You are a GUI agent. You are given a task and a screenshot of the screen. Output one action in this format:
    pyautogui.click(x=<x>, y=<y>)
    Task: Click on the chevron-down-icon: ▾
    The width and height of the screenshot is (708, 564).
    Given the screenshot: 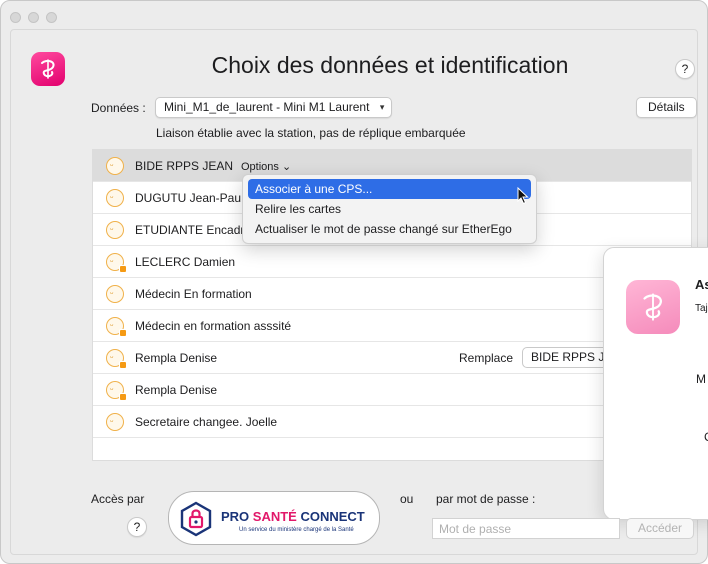 What is the action you would take?
    pyautogui.click(x=382, y=107)
    